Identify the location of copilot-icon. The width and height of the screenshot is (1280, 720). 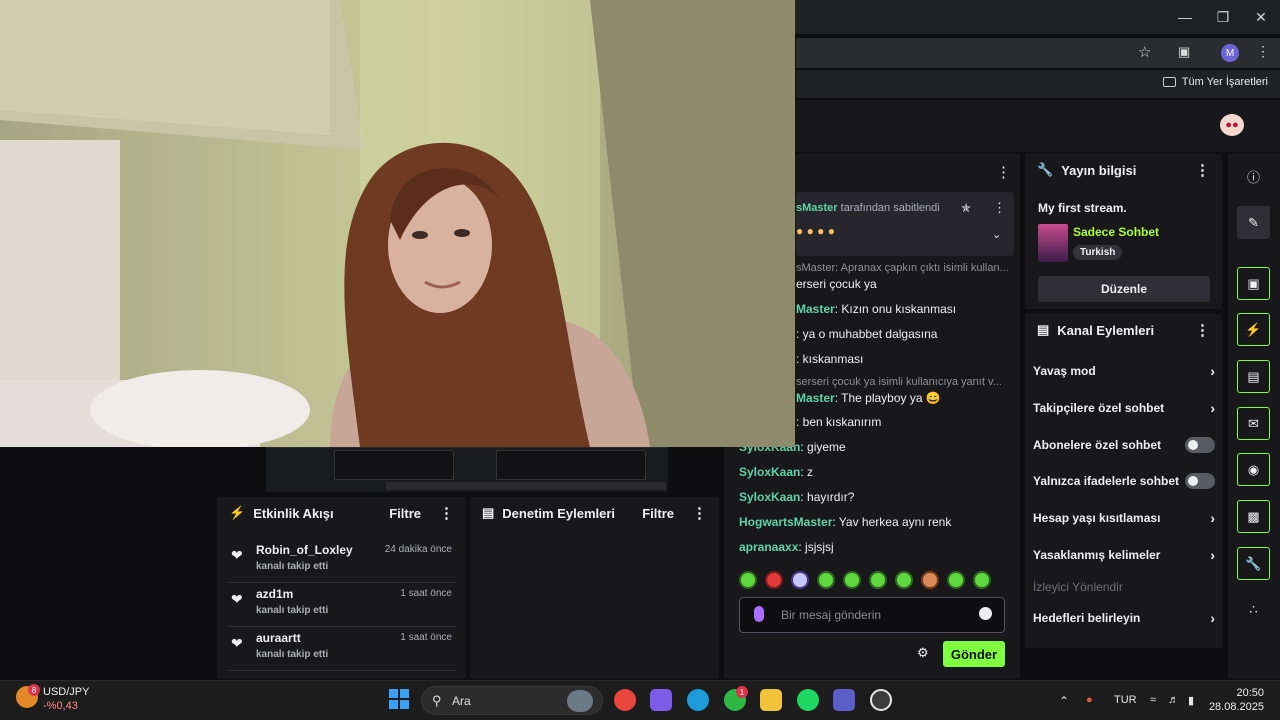
(661, 700).